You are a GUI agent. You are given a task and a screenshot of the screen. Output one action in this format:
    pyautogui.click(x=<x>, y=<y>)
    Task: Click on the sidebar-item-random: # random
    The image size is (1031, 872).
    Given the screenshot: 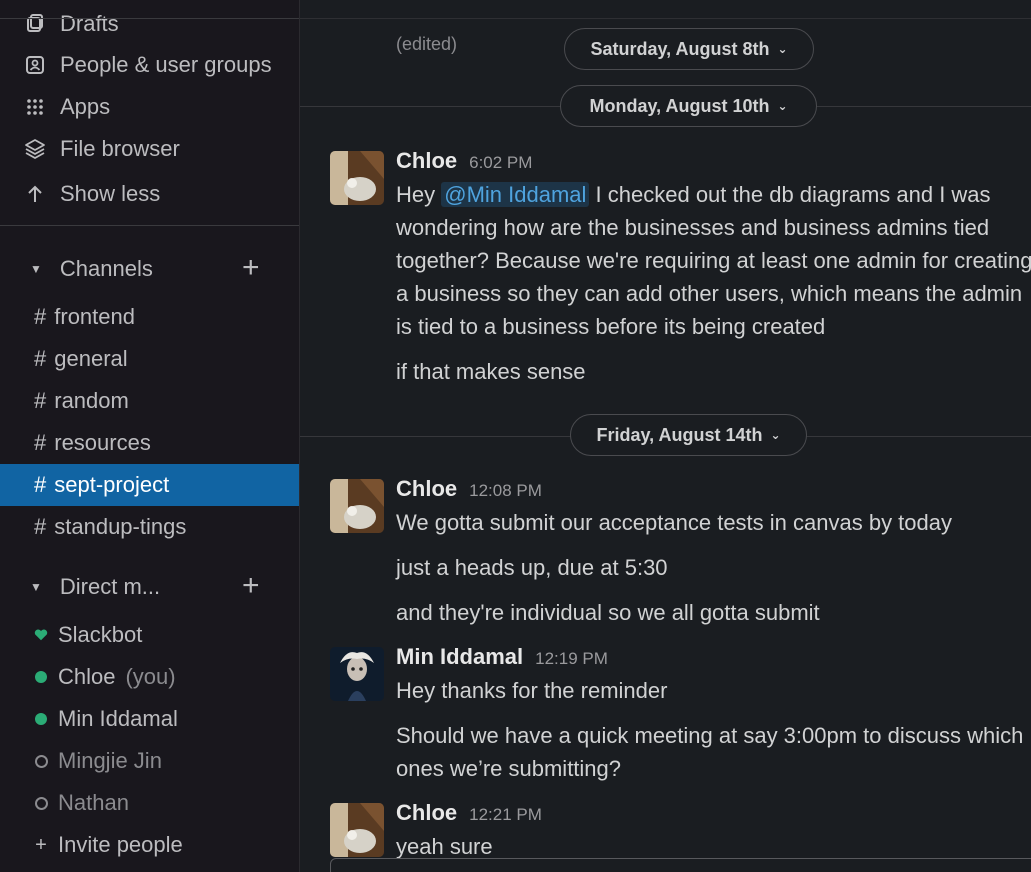 What is the action you would take?
    pyautogui.click(x=149, y=401)
    